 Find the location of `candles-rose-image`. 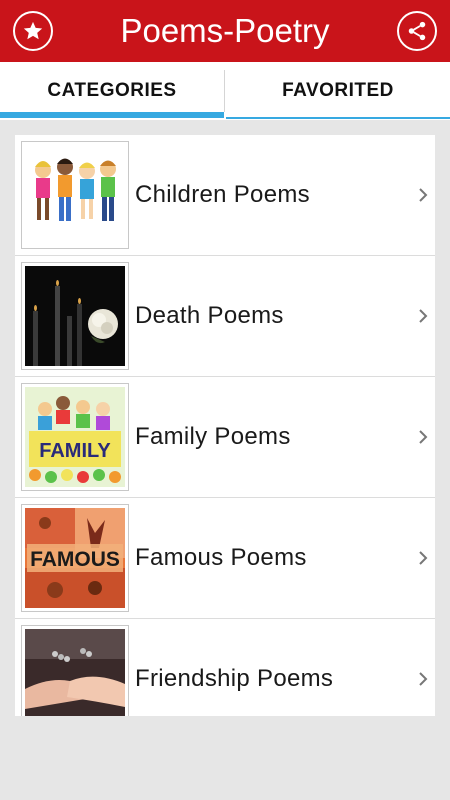

candles-rose-image is located at coordinates (75, 316).